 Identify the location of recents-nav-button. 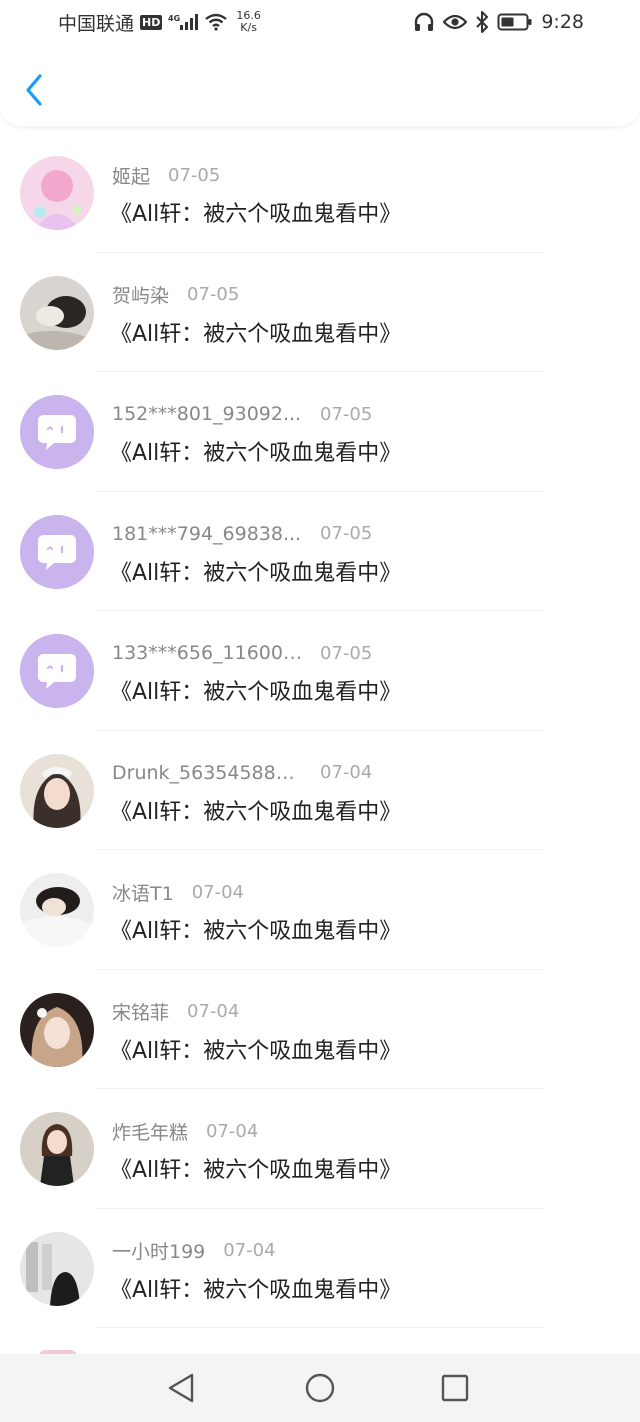
(455, 1388).